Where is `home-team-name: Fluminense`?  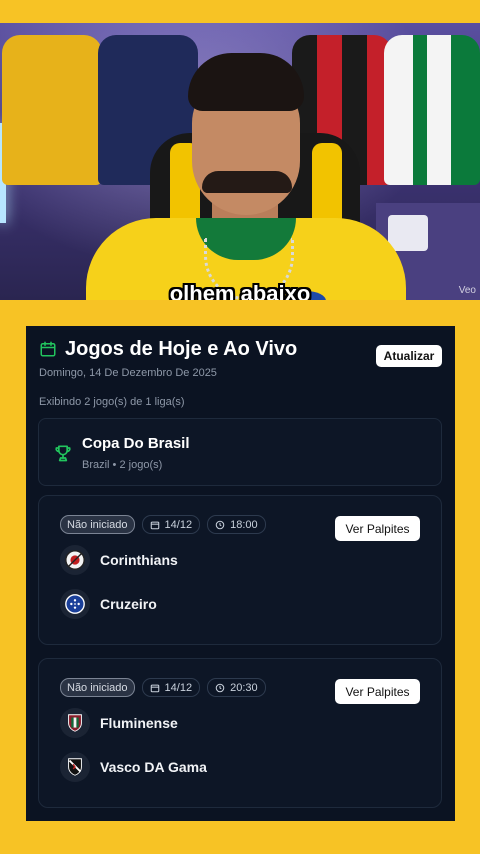 home-team-name: Fluminense is located at coordinates (139, 723).